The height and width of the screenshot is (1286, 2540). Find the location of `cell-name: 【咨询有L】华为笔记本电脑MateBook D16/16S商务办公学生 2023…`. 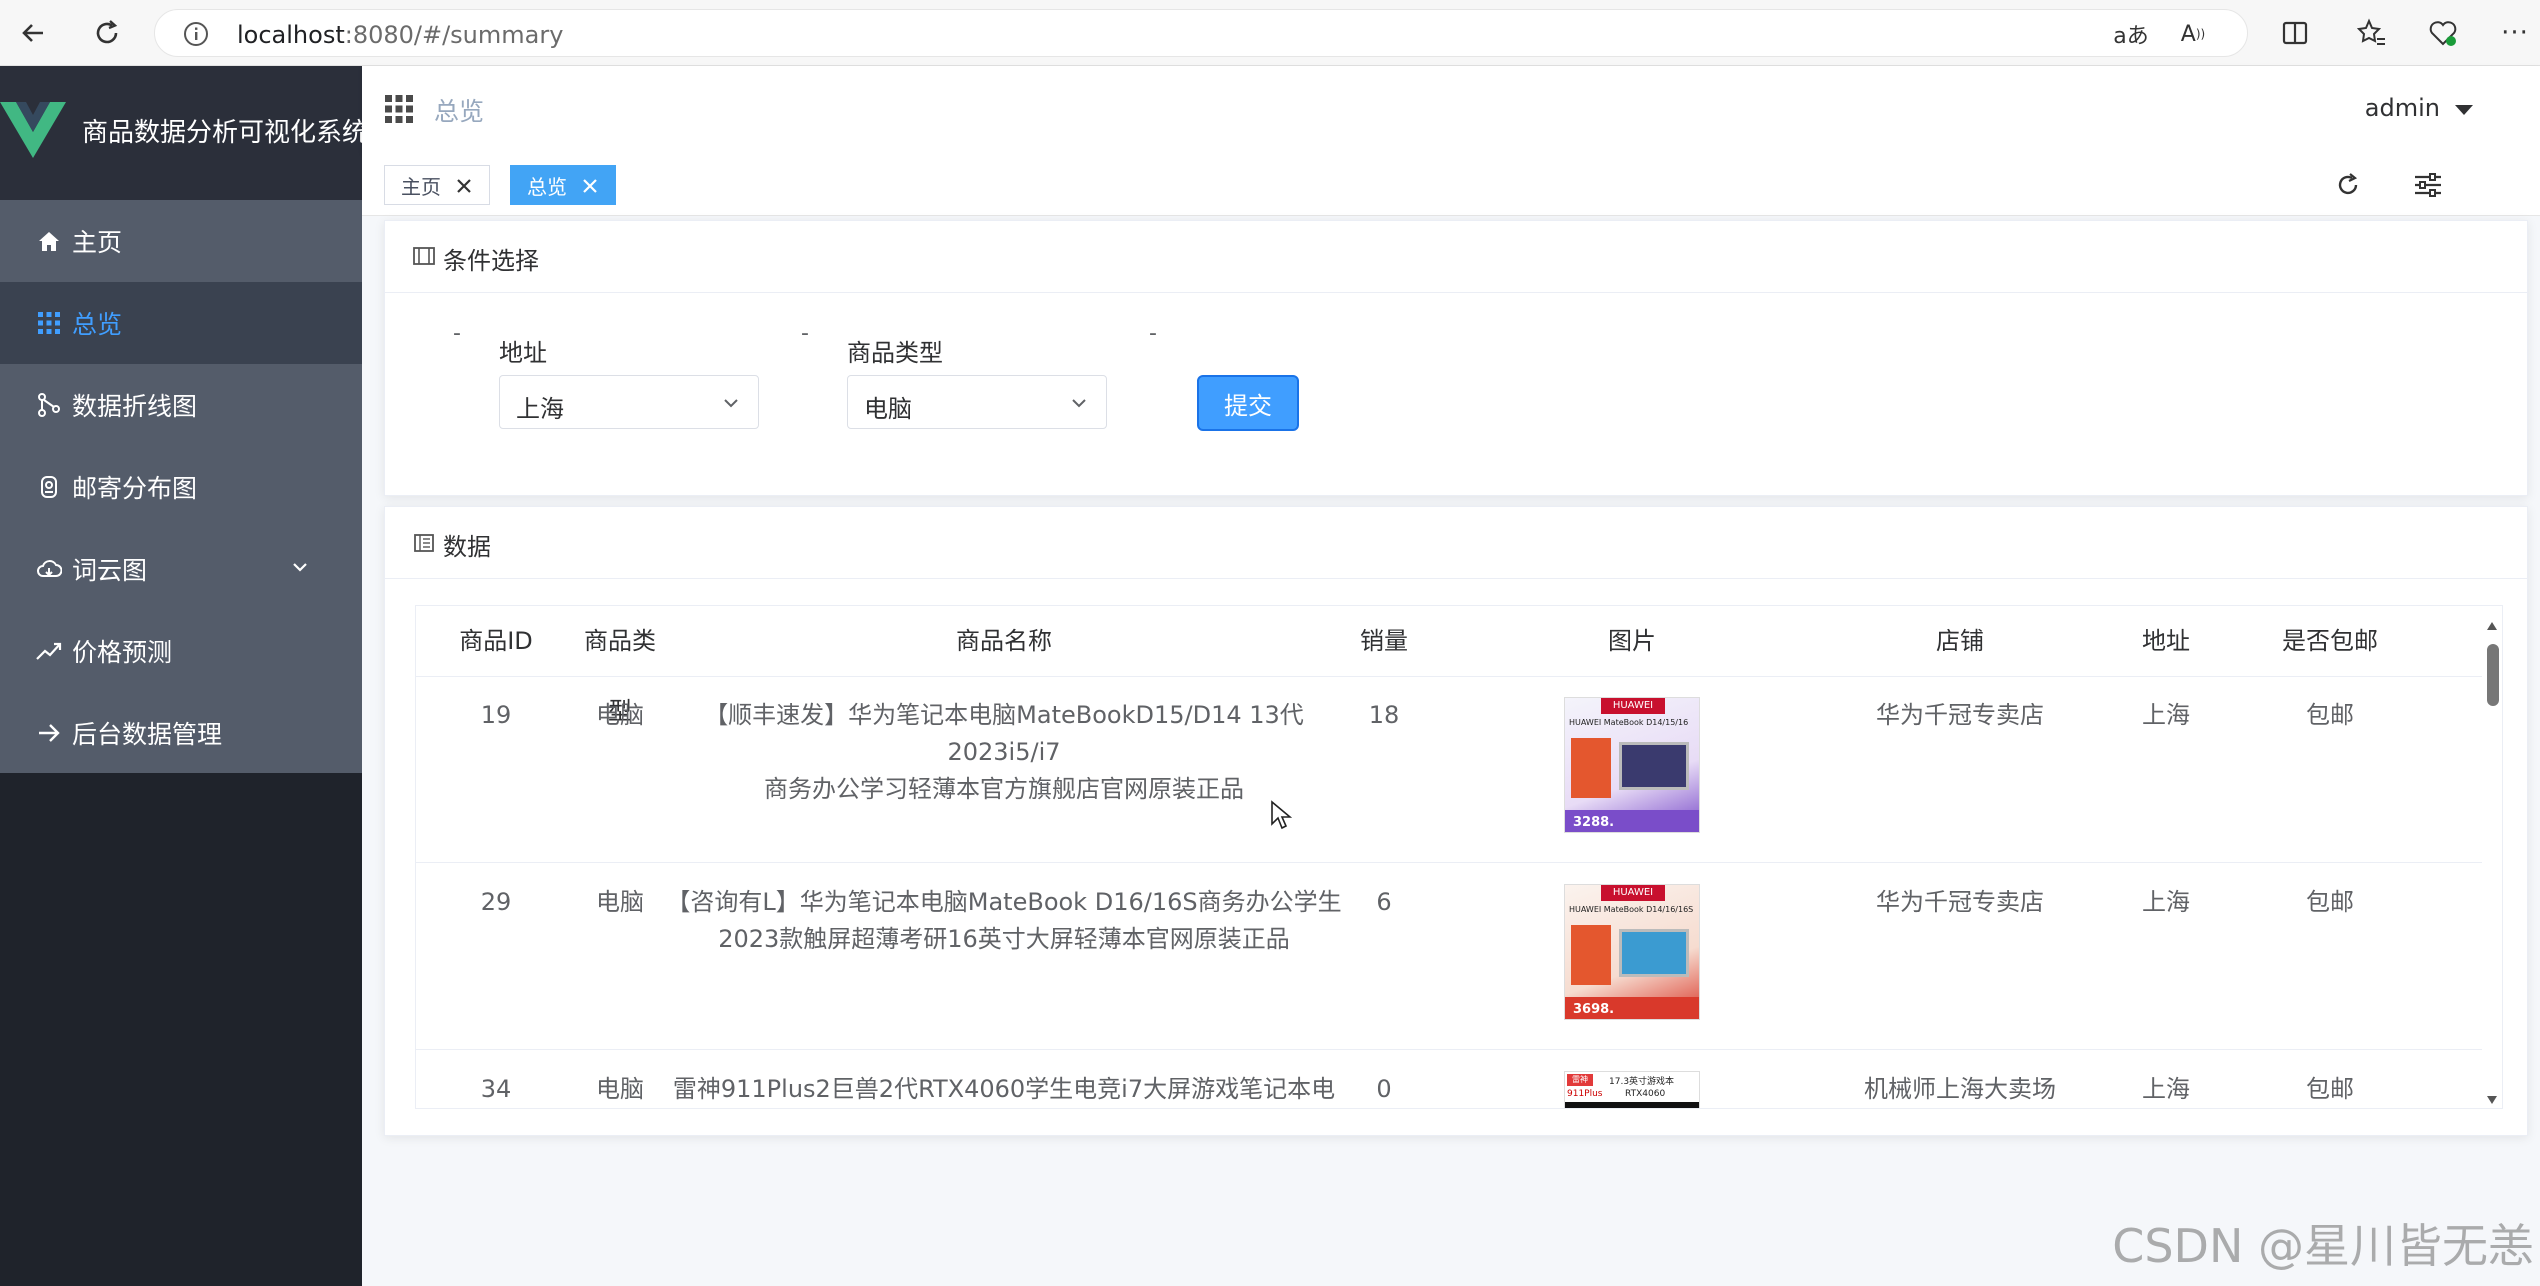

cell-name: 【咨询有L】华为笔记本电脑MateBook D16/16S商务办公学生 2023… is located at coordinates (1004, 920).